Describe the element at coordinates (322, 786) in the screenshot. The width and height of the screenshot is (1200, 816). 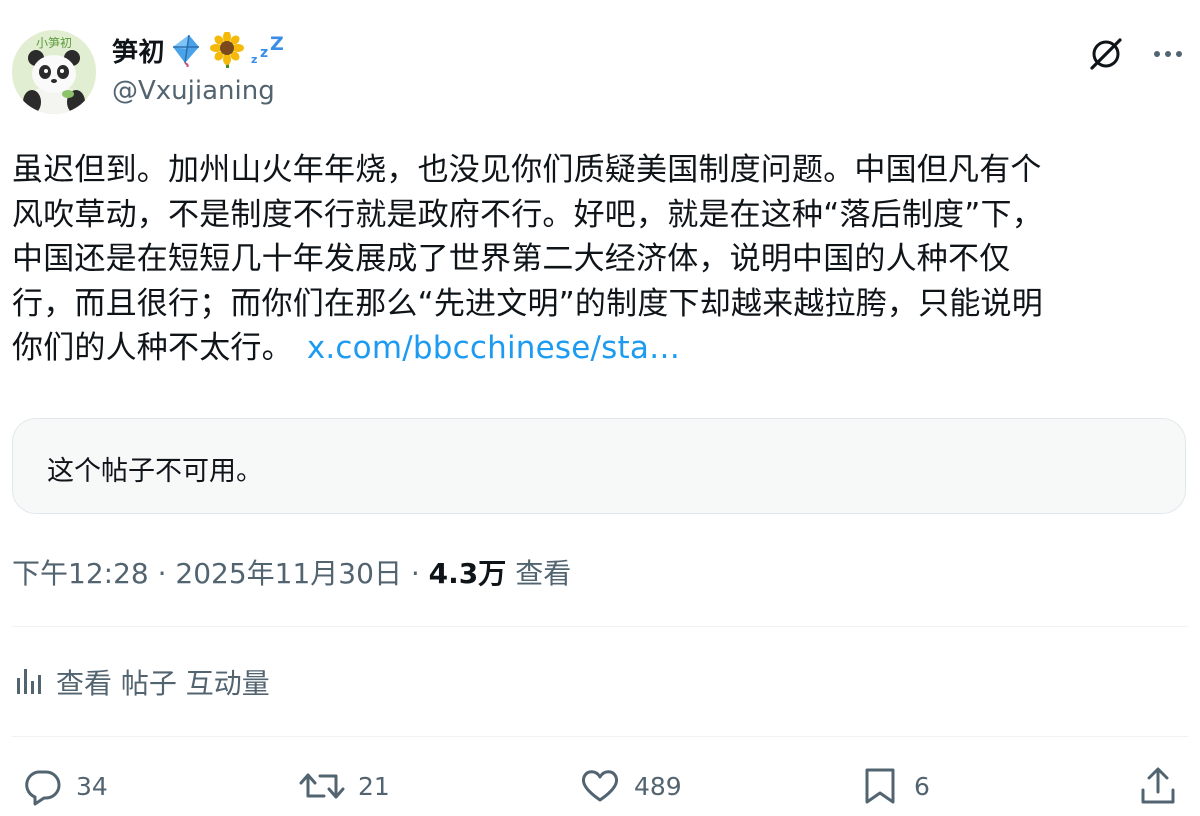
I see `repost-icon` at that location.